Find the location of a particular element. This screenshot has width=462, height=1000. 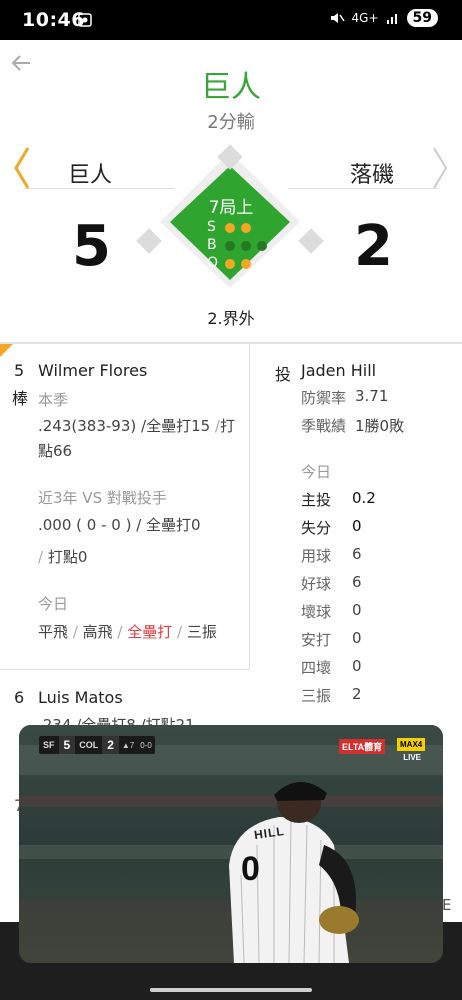

inning-label: 7局上 is located at coordinates (231, 208).